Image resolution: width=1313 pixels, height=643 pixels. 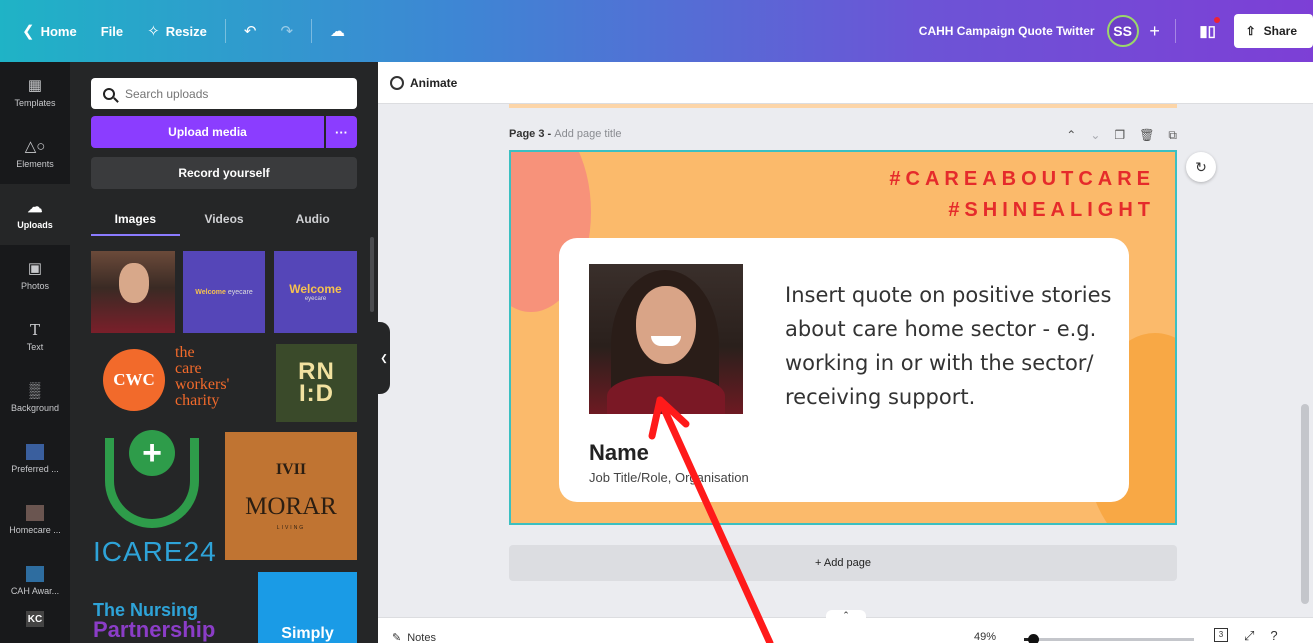 I want to click on bar-chart-icon: ▮▯, so click(x=1207, y=31).